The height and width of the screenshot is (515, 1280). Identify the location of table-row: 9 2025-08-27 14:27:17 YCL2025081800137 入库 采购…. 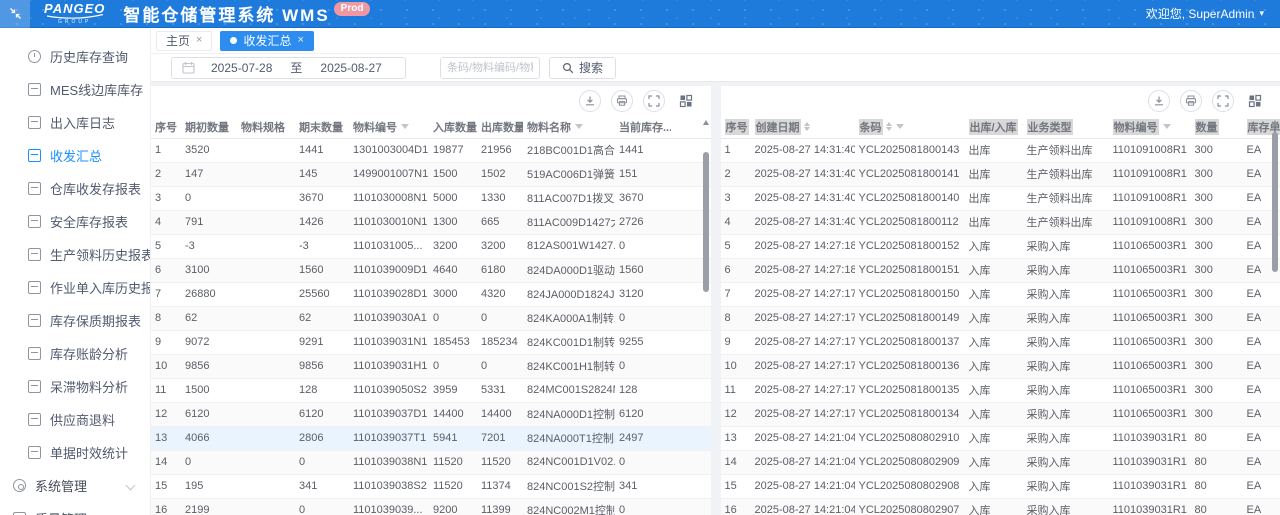
(1000, 342).